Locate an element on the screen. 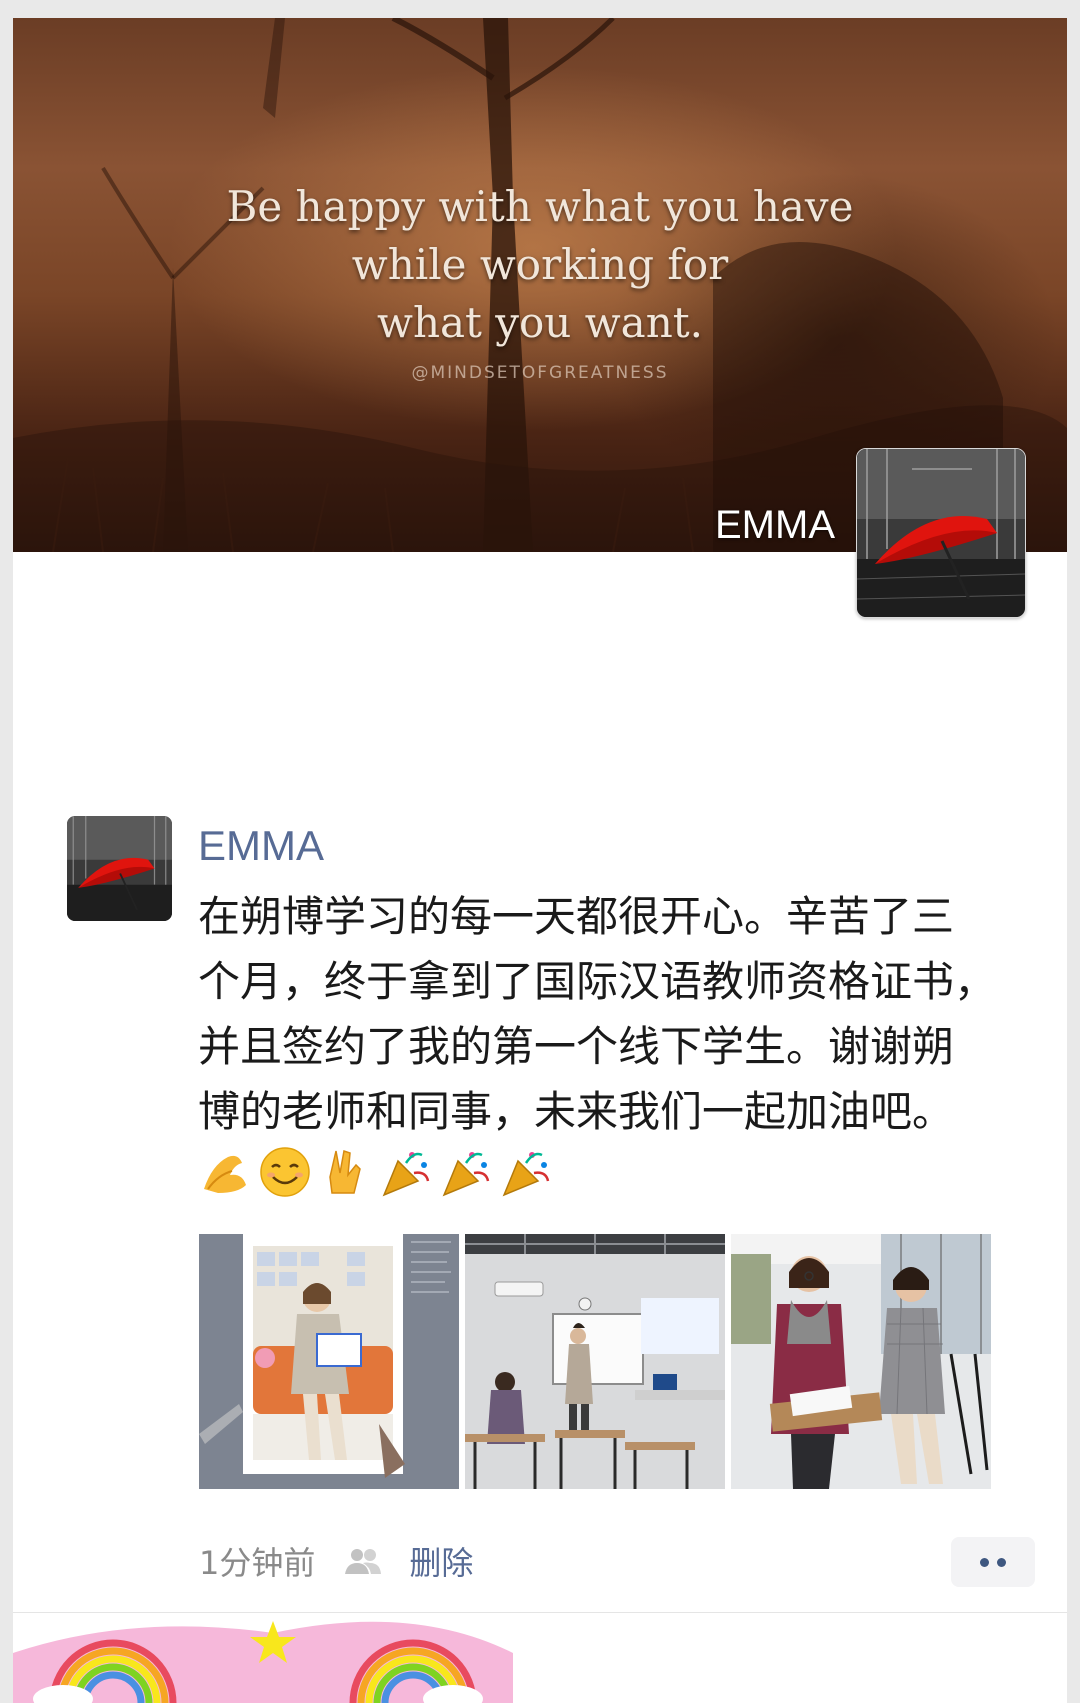  delete-link: 删除 is located at coordinates (441, 1561).